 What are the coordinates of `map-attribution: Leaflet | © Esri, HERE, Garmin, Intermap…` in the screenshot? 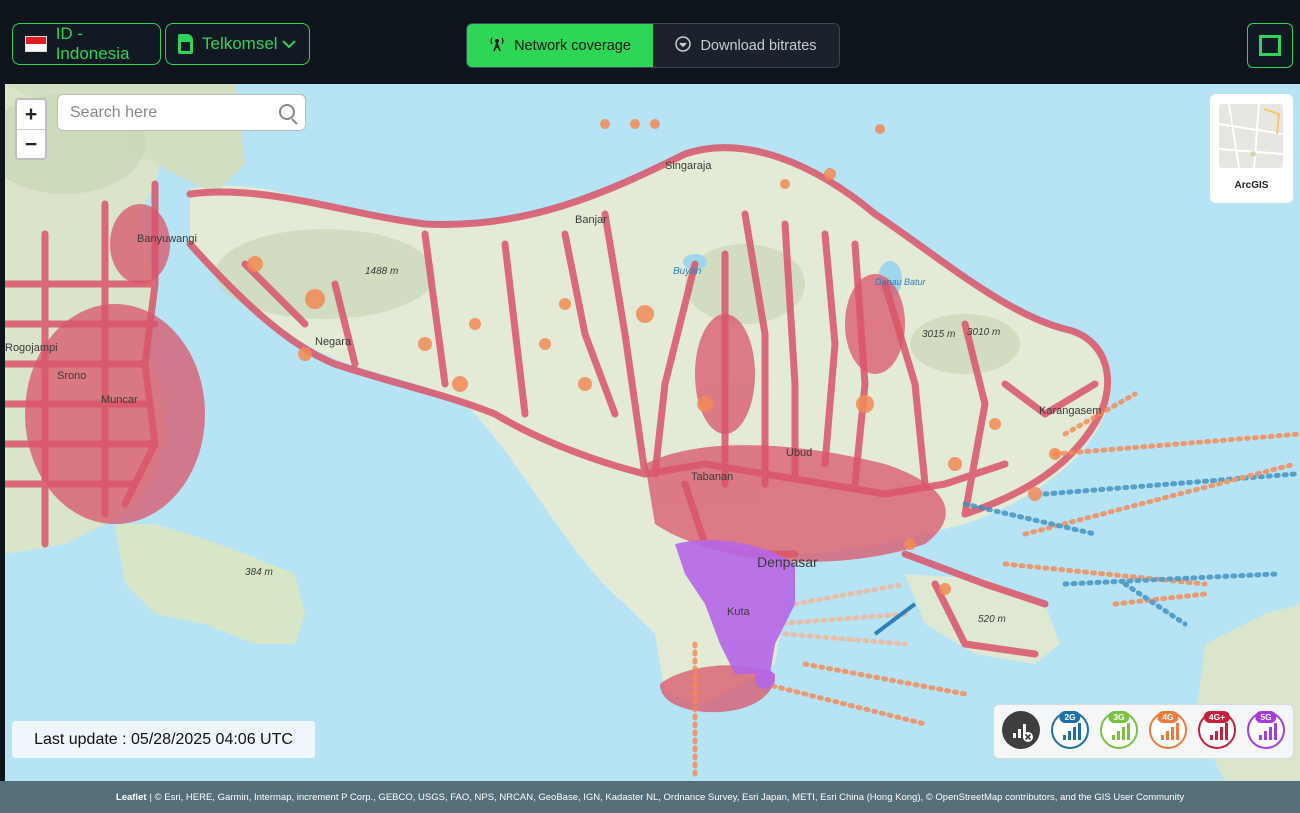 It's located at (650, 797).